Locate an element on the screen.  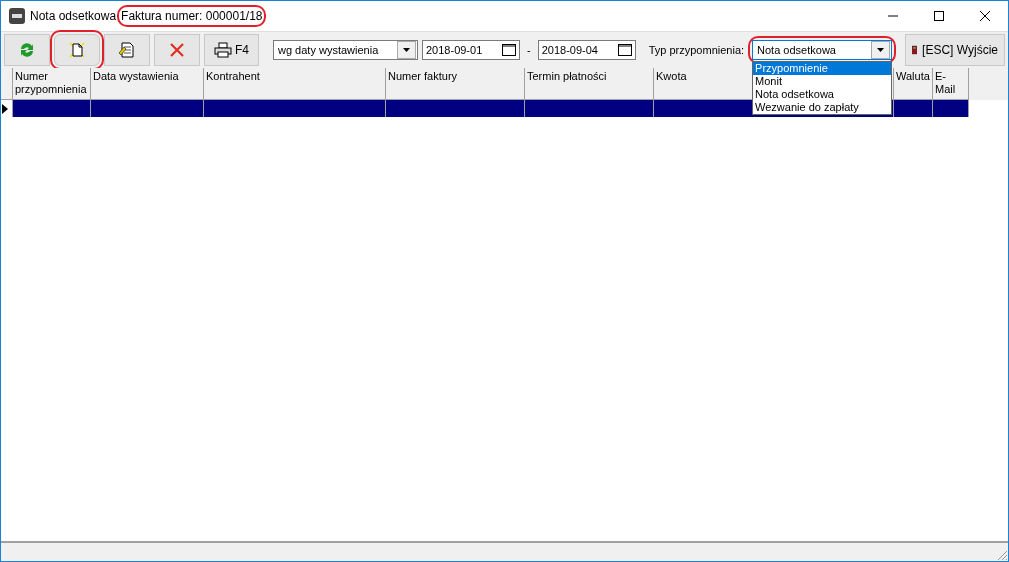
delete-icon is located at coordinates (177, 50).